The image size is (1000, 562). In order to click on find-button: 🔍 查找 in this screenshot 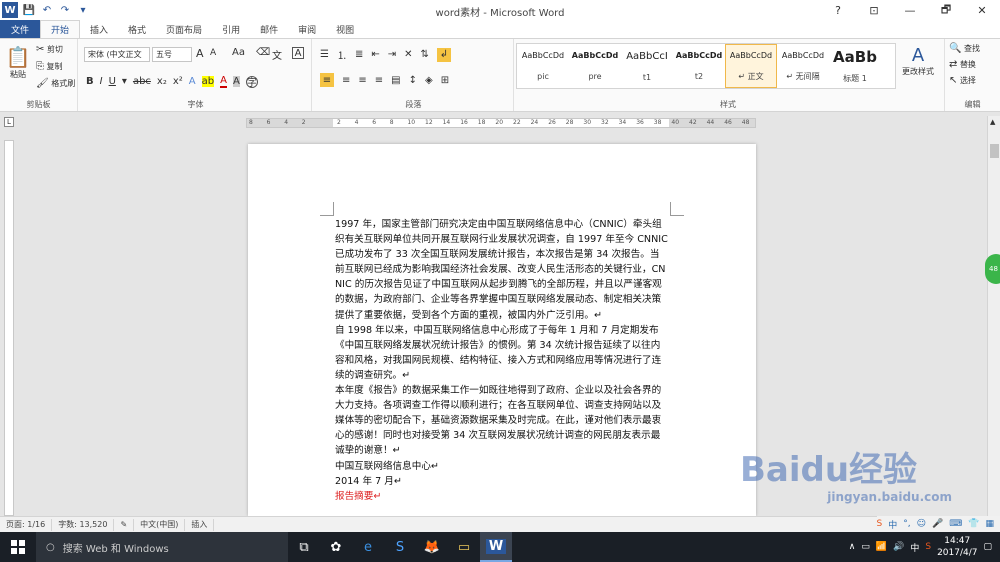, I will do `click(964, 48)`.